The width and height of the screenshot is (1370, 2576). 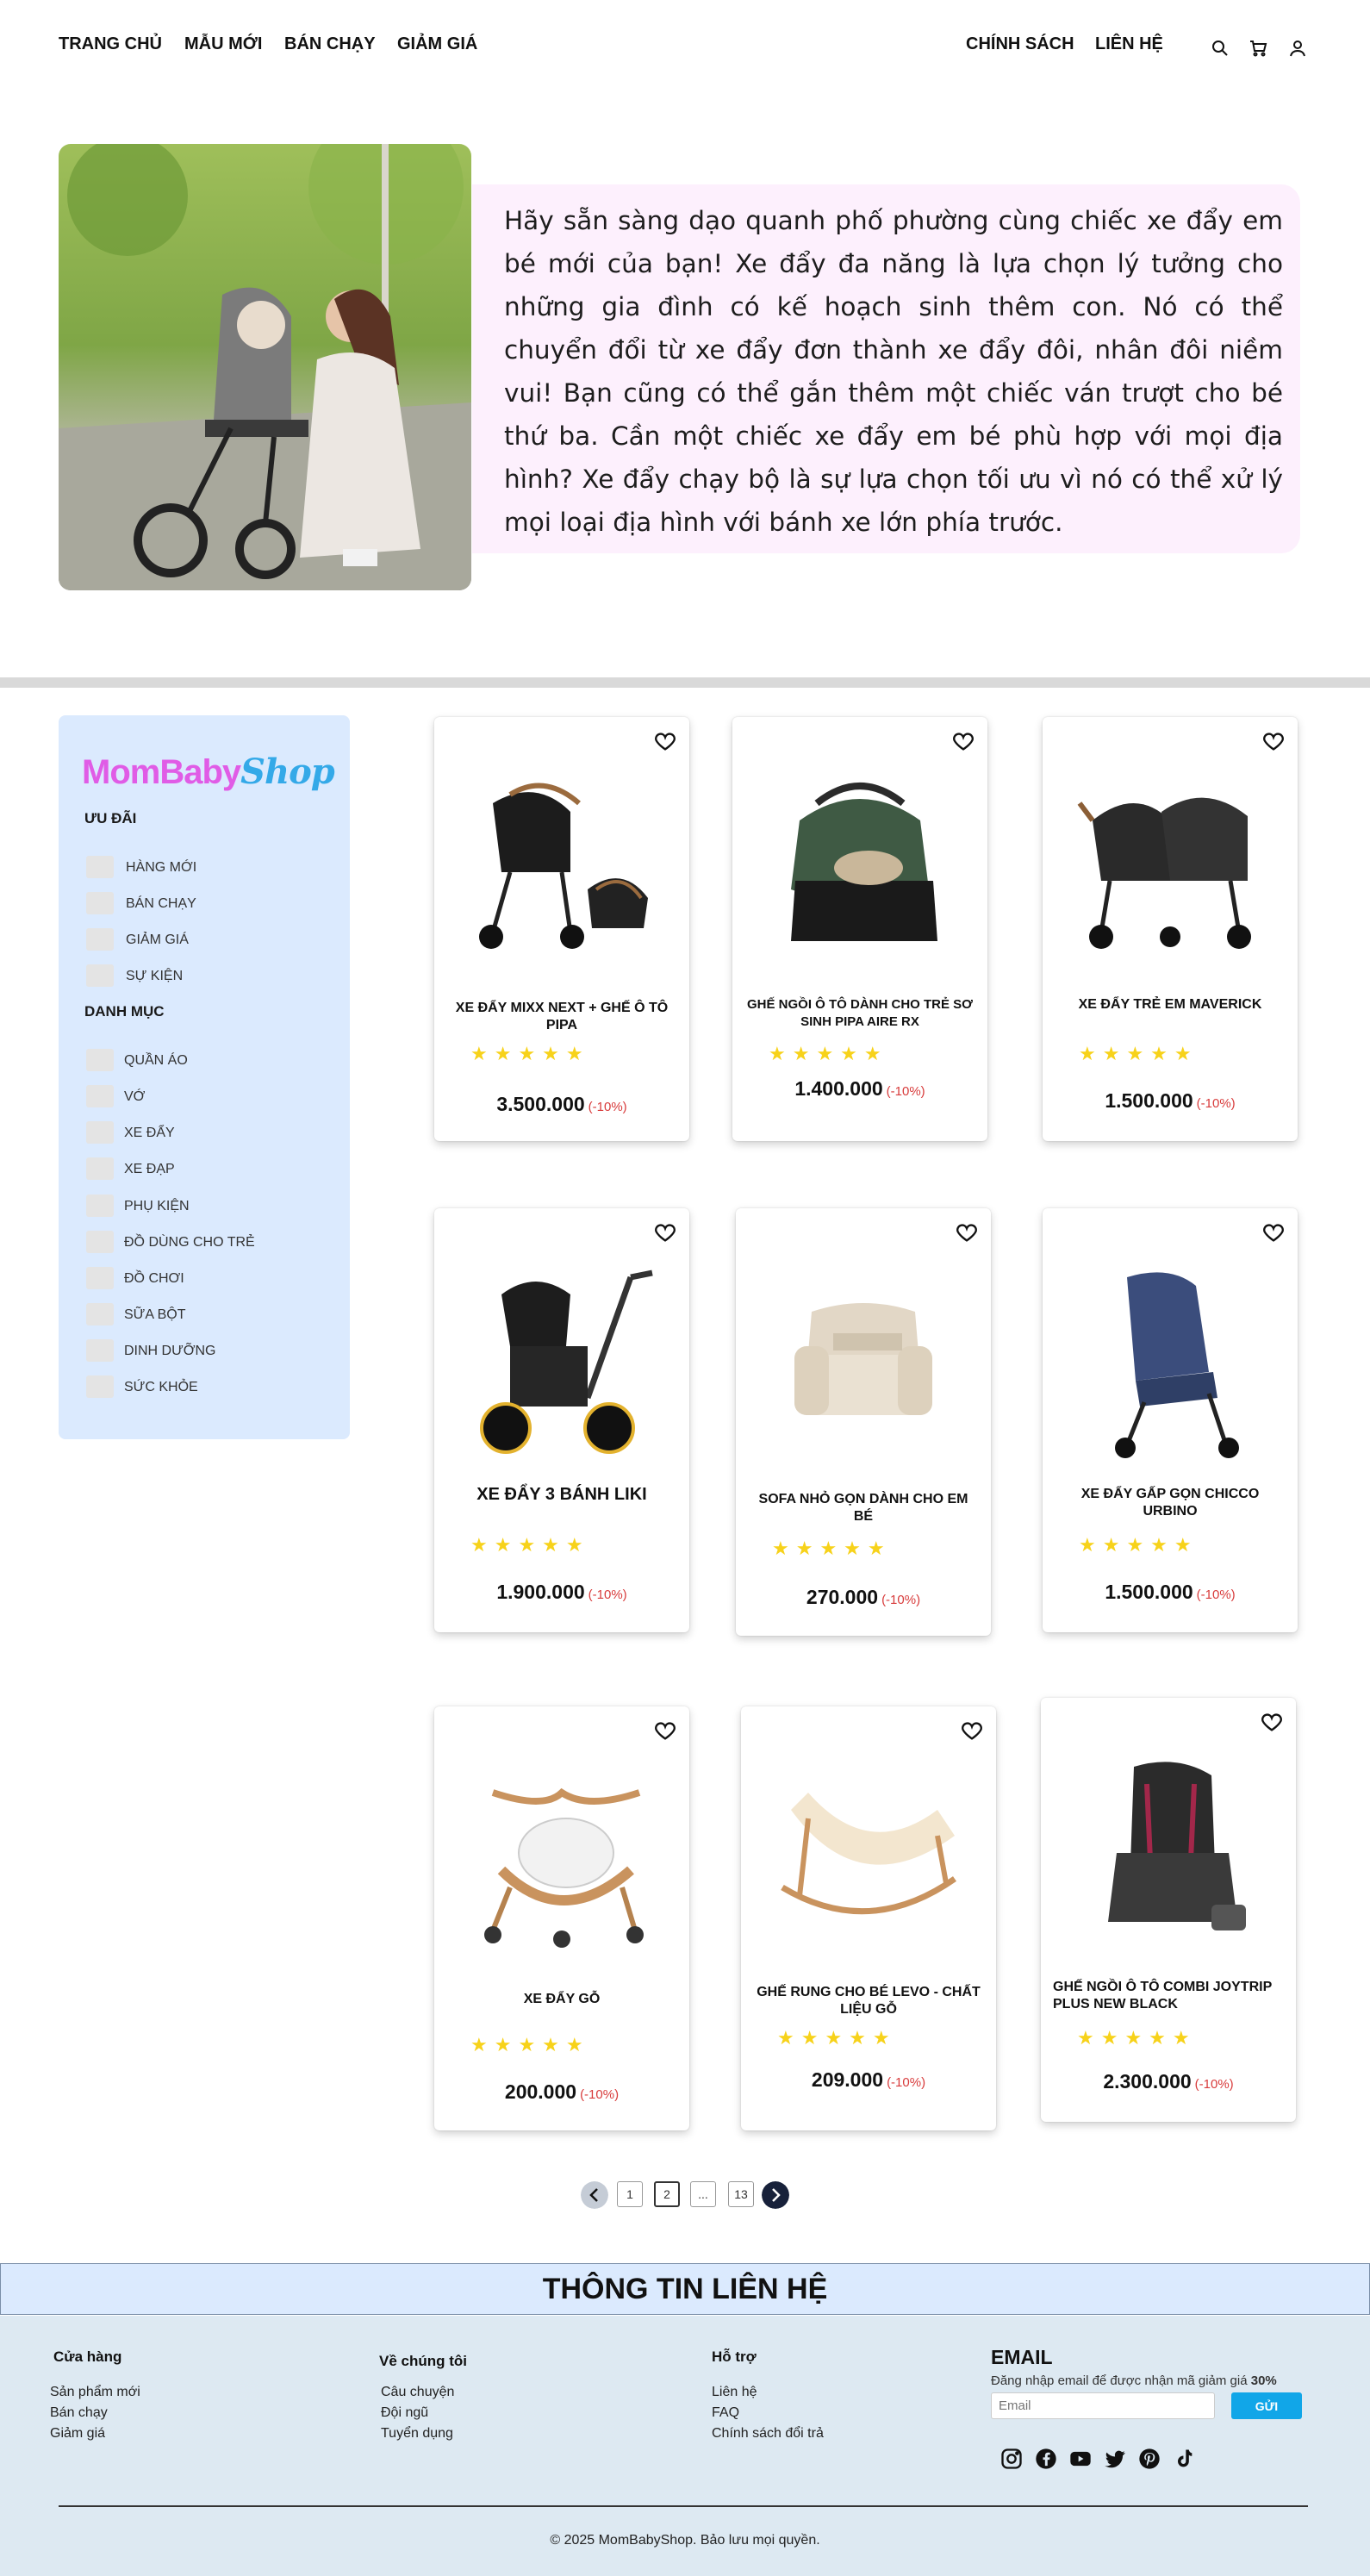 I want to click on product-name: XE ĐẨY GẤP GỌN CHICCO URBINO, so click(x=1170, y=1503).